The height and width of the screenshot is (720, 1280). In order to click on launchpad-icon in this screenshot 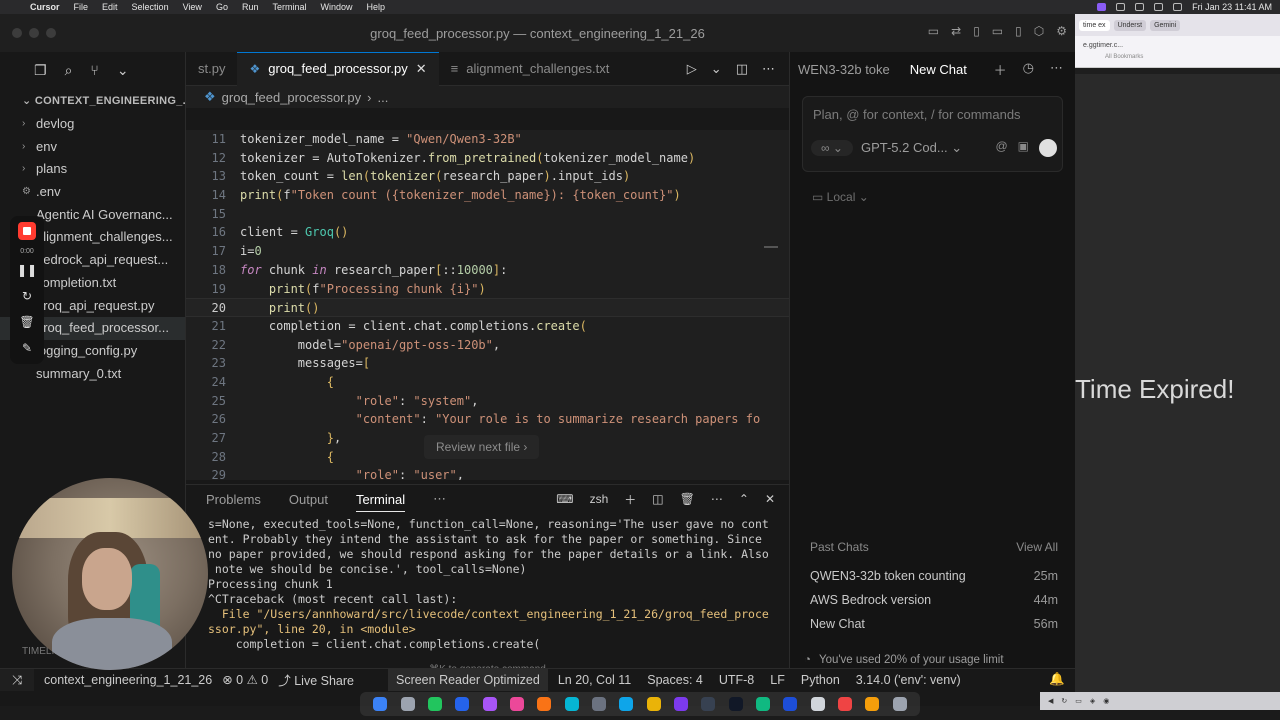, I will do `click(407, 704)`.